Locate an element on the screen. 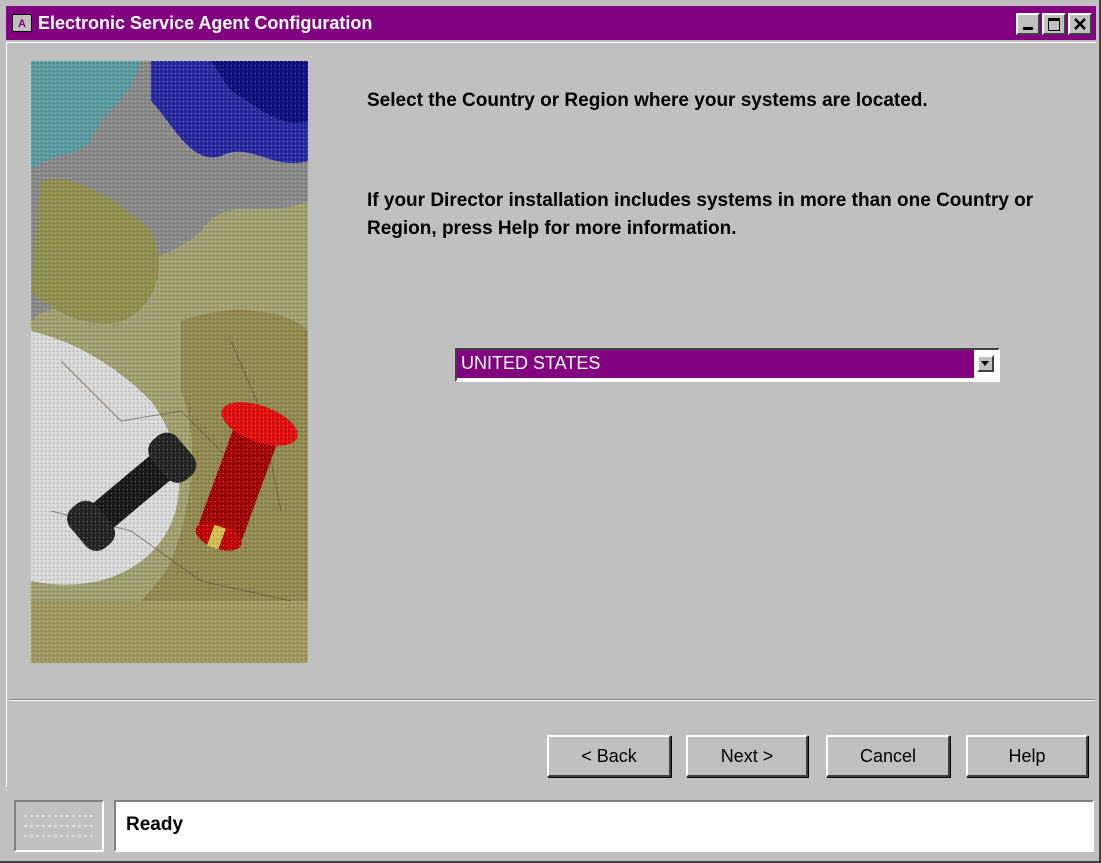 The width and height of the screenshot is (1101, 863). status-icon is located at coordinates (59, 826).